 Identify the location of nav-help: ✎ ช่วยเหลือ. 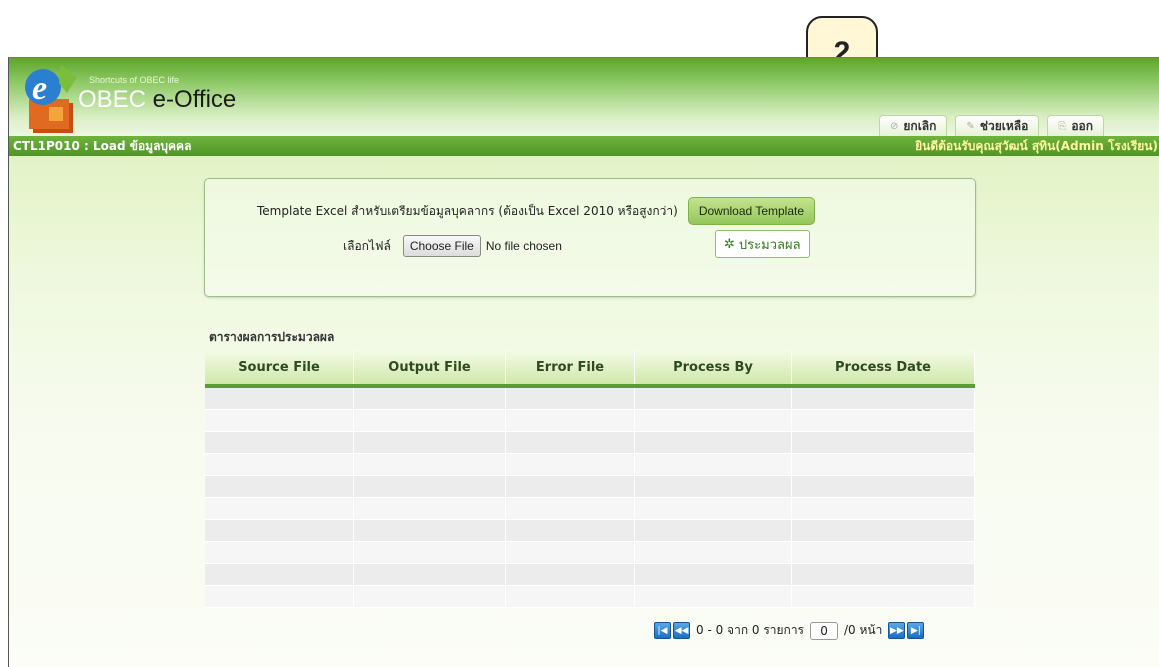
(997, 125).